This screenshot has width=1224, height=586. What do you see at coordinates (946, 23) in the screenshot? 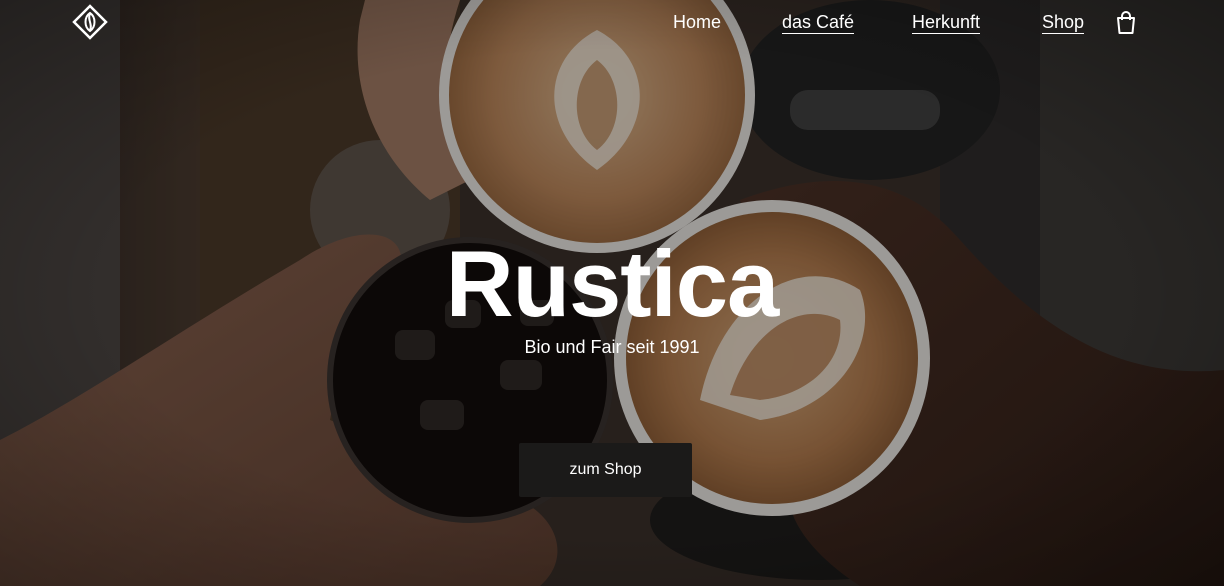
I see `nav-link-herkunft: Herkunft` at bounding box center [946, 23].